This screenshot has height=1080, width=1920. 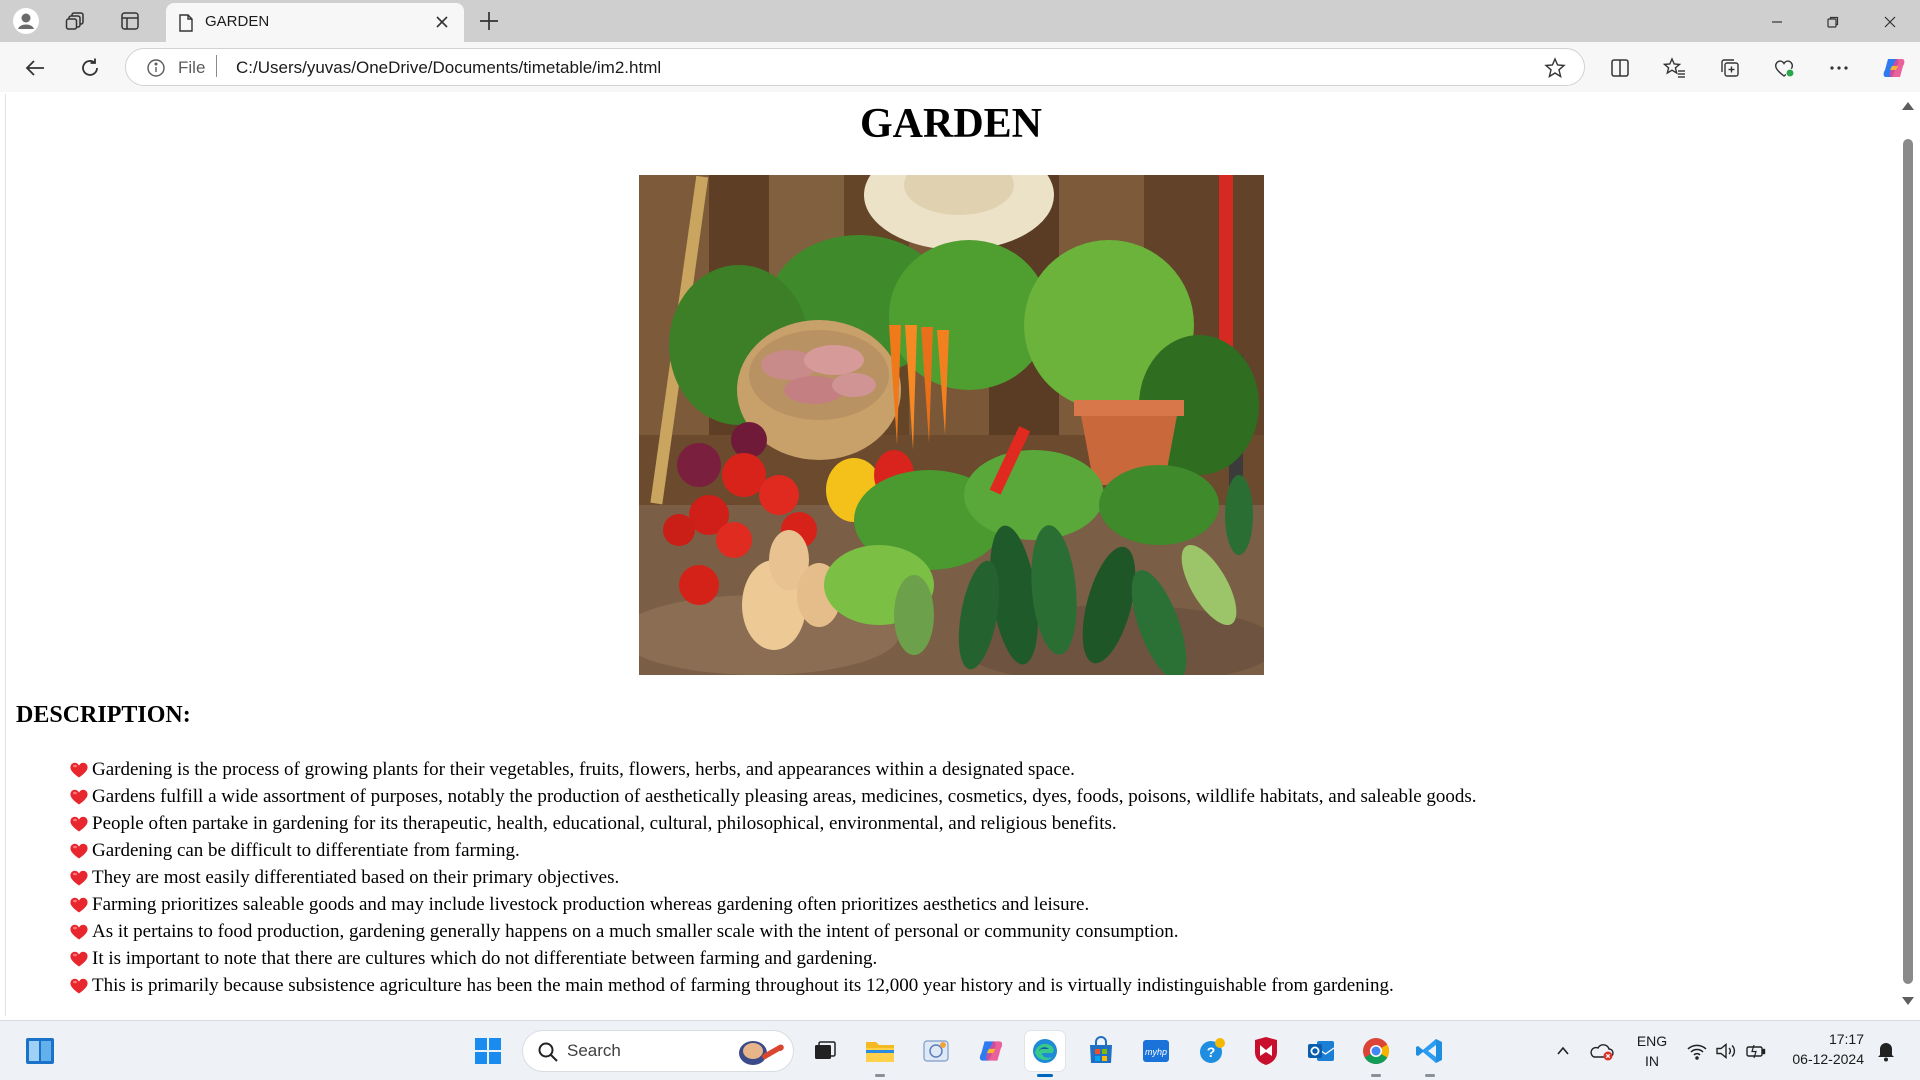 What do you see at coordinates (1908, 1001) in the screenshot?
I see `scroll-down-icon` at bounding box center [1908, 1001].